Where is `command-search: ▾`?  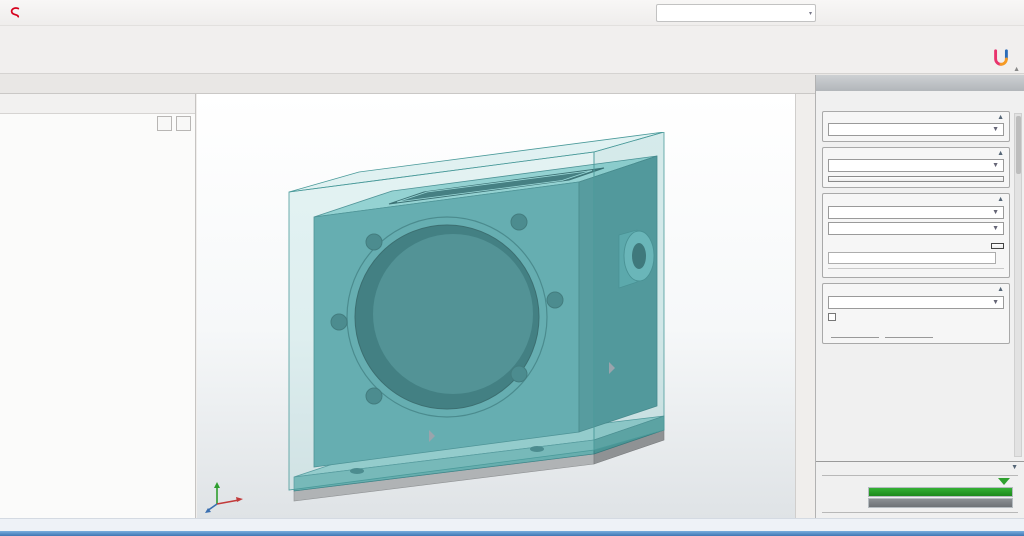
command-search: ▾ is located at coordinates (736, 13).